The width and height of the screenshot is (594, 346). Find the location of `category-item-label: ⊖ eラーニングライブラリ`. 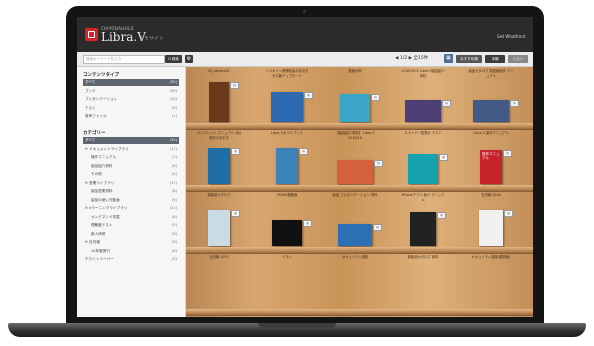

category-item-label: ⊖ eラーニングライブラリ is located at coordinates (106, 208).